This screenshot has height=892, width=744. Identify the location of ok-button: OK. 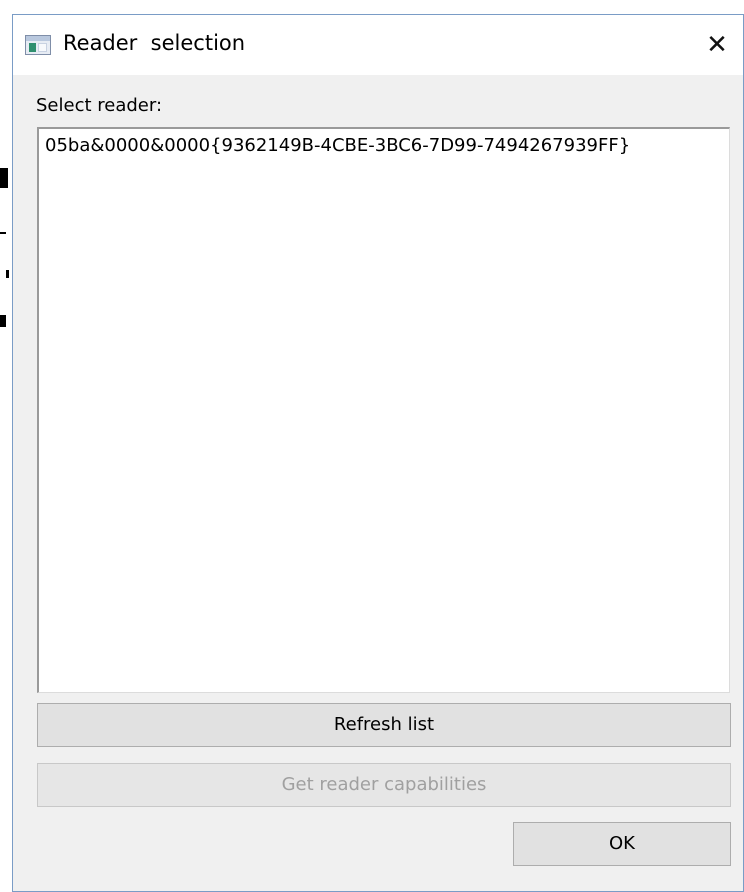
(622, 844).